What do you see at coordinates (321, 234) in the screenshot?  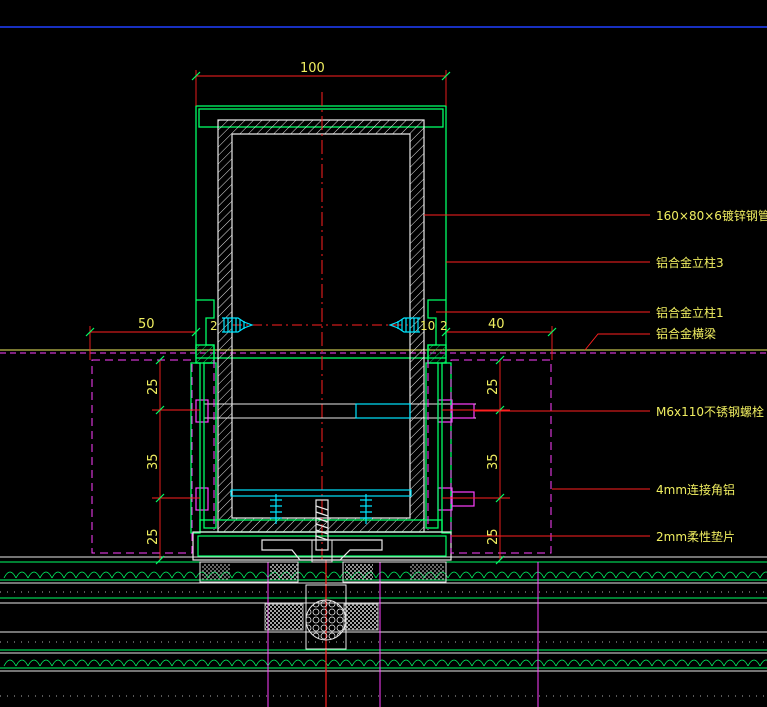 I see `aluminium-mullion-profile` at bounding box center [321, 234].